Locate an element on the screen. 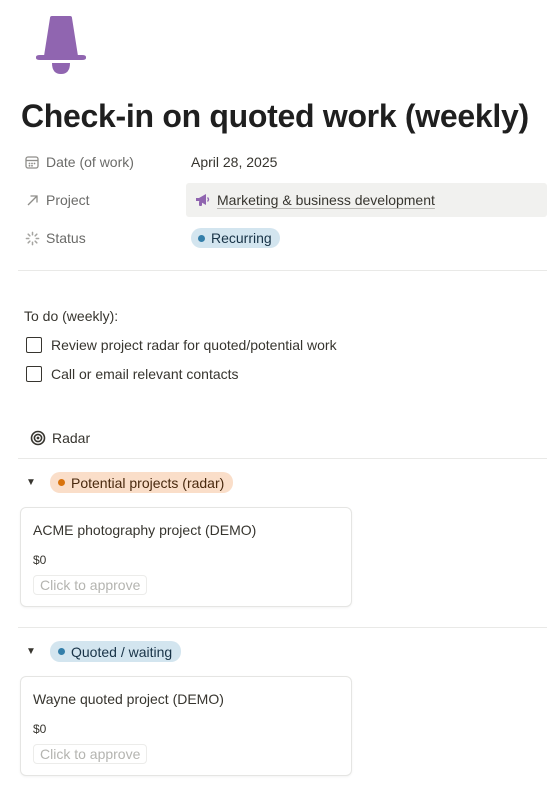 The width and height of the screenshot is (547, 798). arrow-up-right-icon is located at coordinates (32, 200).